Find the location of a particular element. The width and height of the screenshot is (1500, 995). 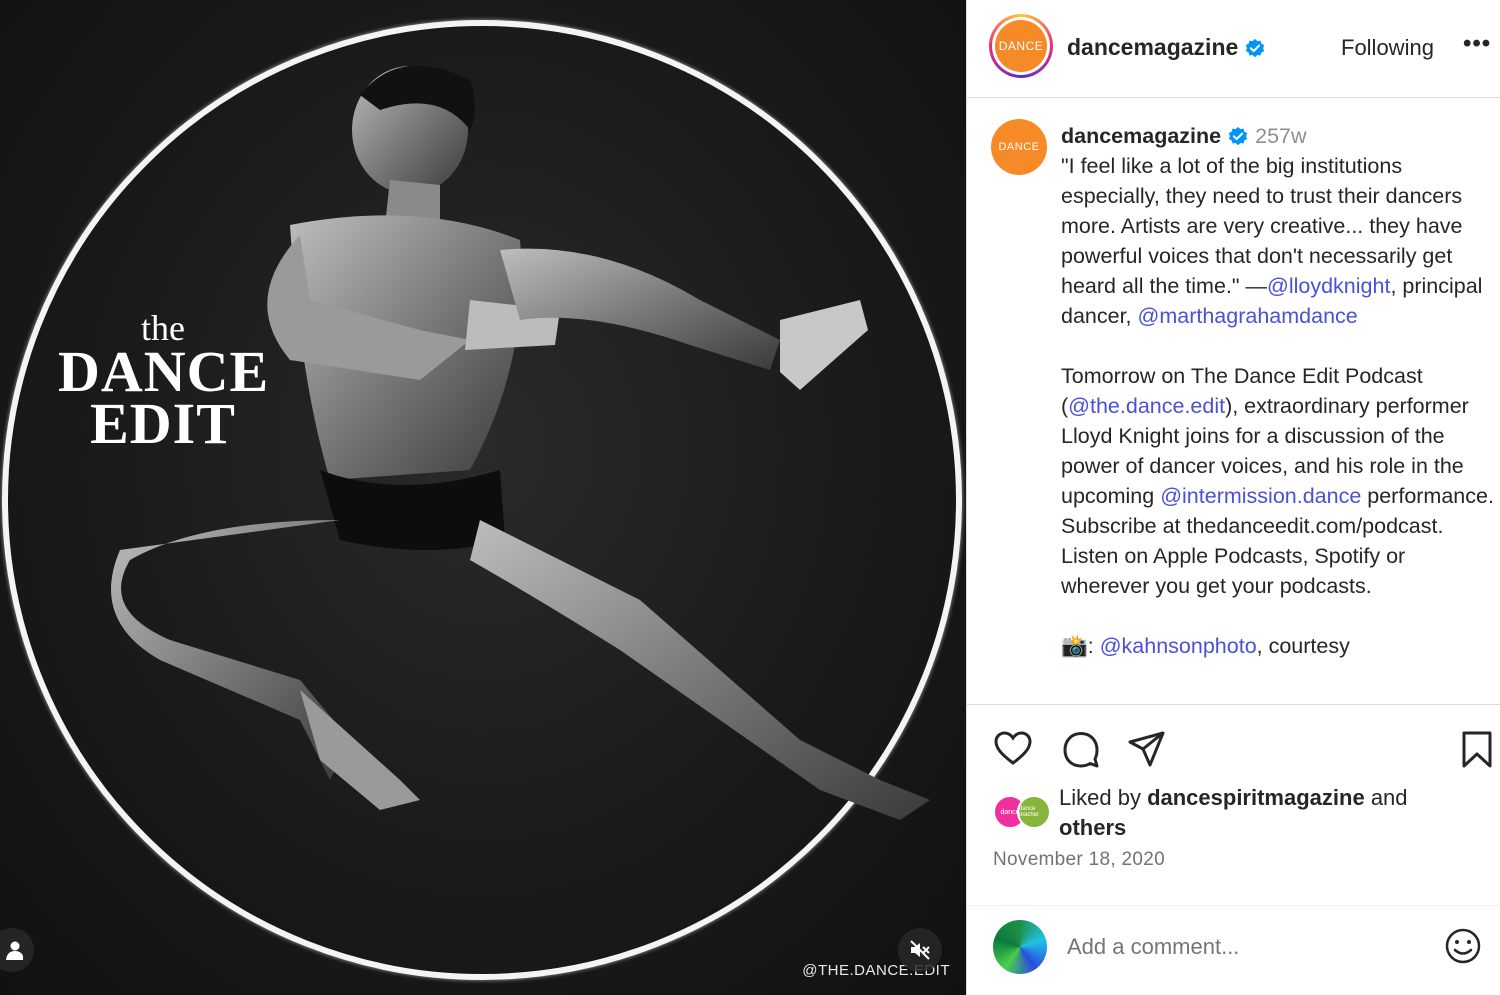

post-header: DANCE dancemagazine Following ••• is located at coordinates (1233, 49).